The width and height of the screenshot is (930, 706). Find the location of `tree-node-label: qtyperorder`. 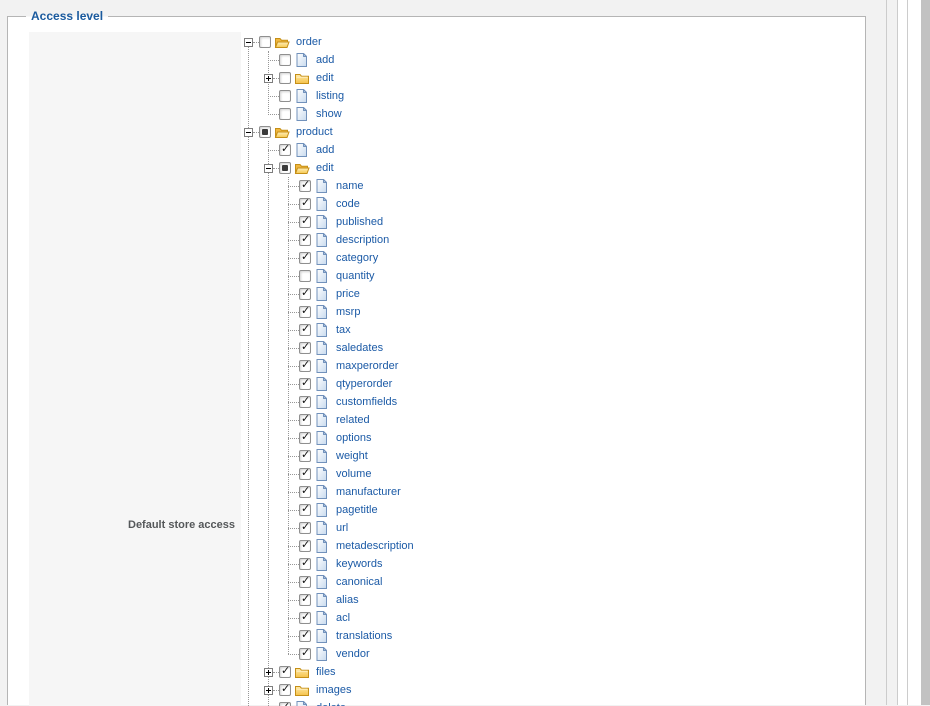

tree-node-label: qtyperorder is located at coordinates (364, 384).